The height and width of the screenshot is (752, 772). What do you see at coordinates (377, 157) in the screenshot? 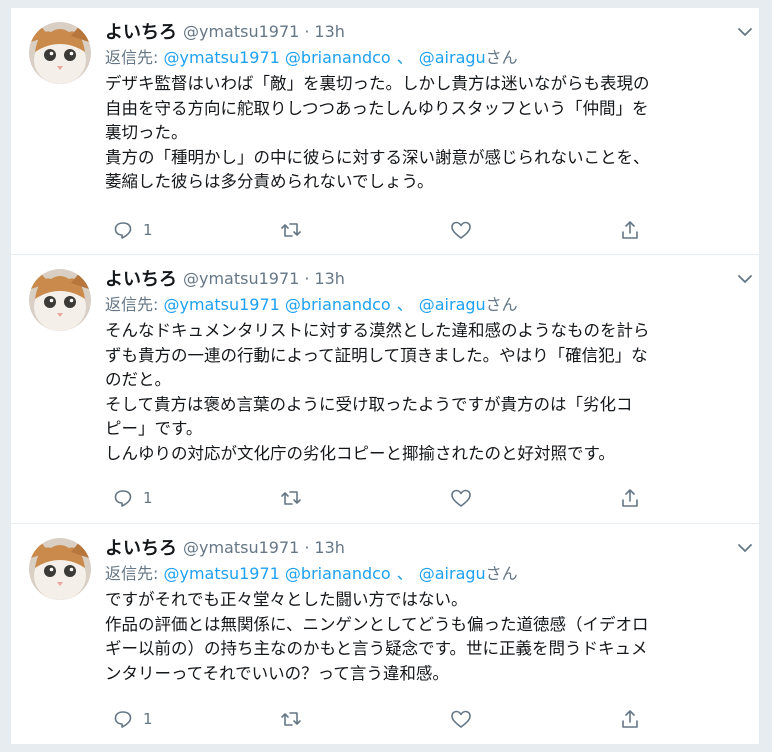
I see `tweet-text-line: 貴方の「種明かし」の中に彼らに対する深い謝意が感じられないことを、` at bounding box center [377, 157].